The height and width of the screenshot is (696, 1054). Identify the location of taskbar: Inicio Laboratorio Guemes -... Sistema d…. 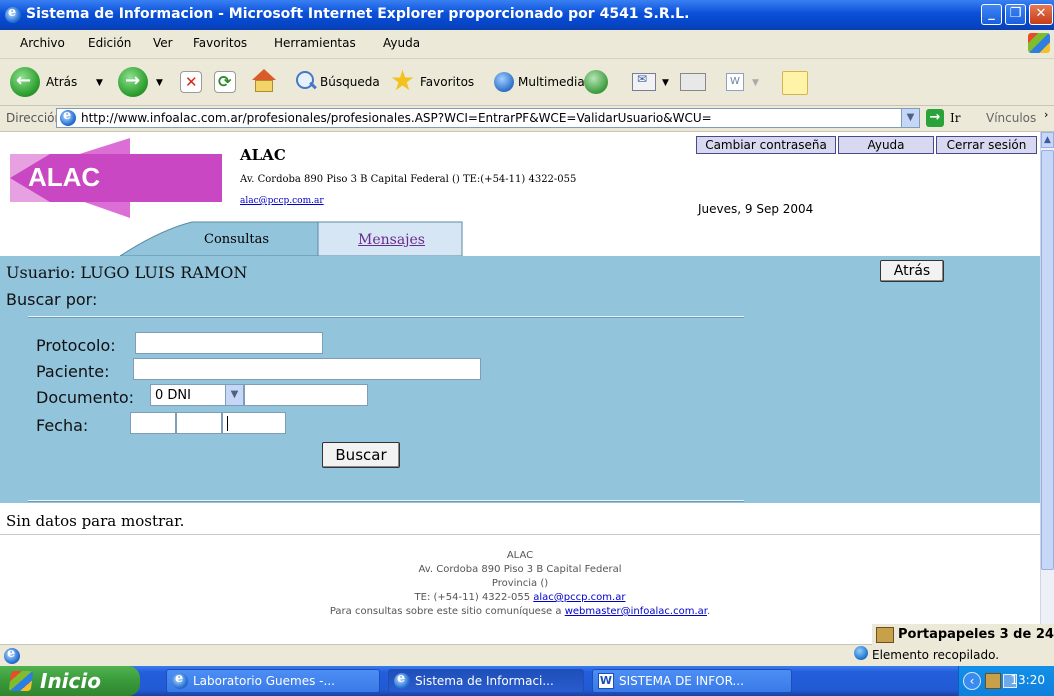
(527, 681).